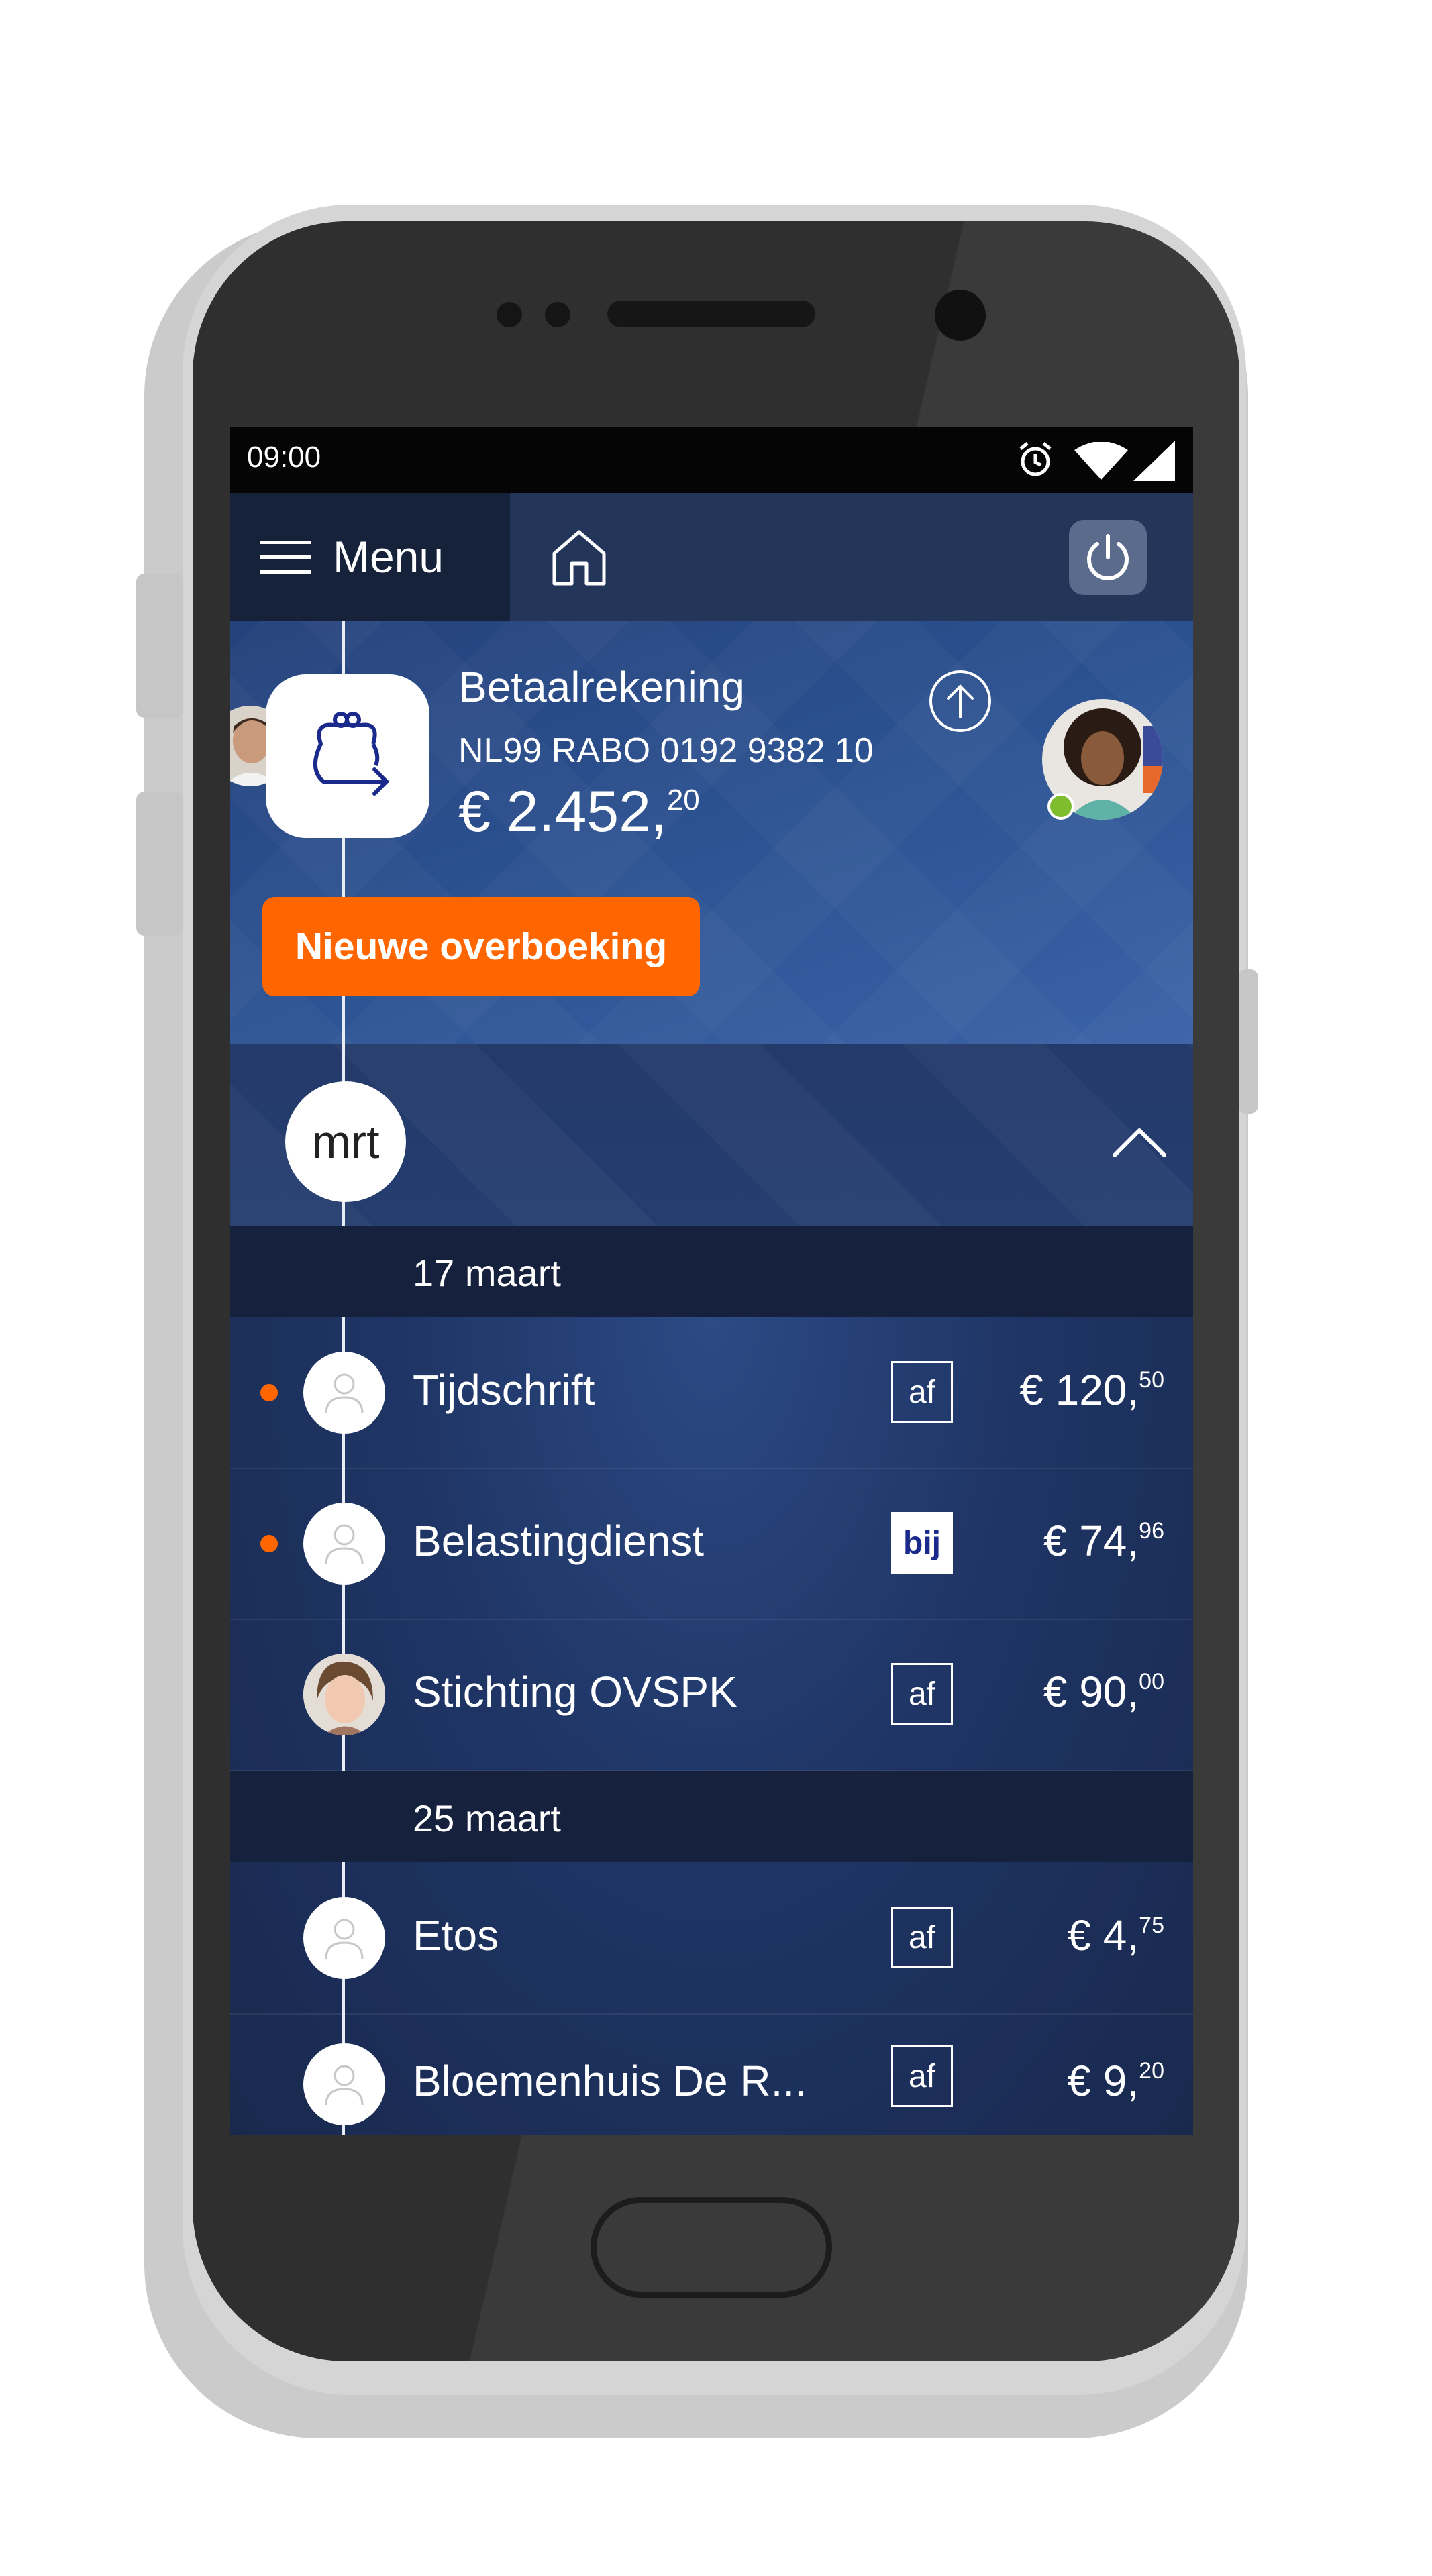 The height and width of the screenshot is (2576, 1432). I want to click on transaction-name: Etos, so click(456, 1935).